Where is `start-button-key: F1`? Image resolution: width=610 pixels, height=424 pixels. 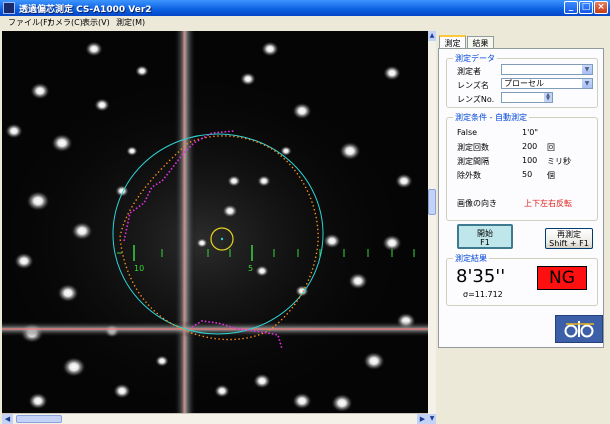 start-button-key: F1 is located at coordinates (485, 242).